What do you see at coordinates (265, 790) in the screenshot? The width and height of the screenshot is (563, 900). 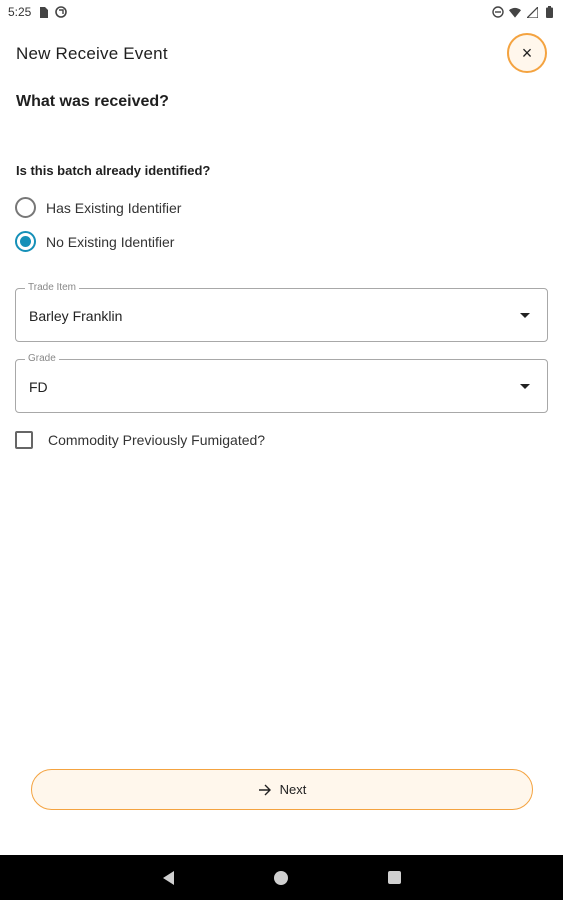 I see `arrow-right-icon` at bounding box center [265, 790].